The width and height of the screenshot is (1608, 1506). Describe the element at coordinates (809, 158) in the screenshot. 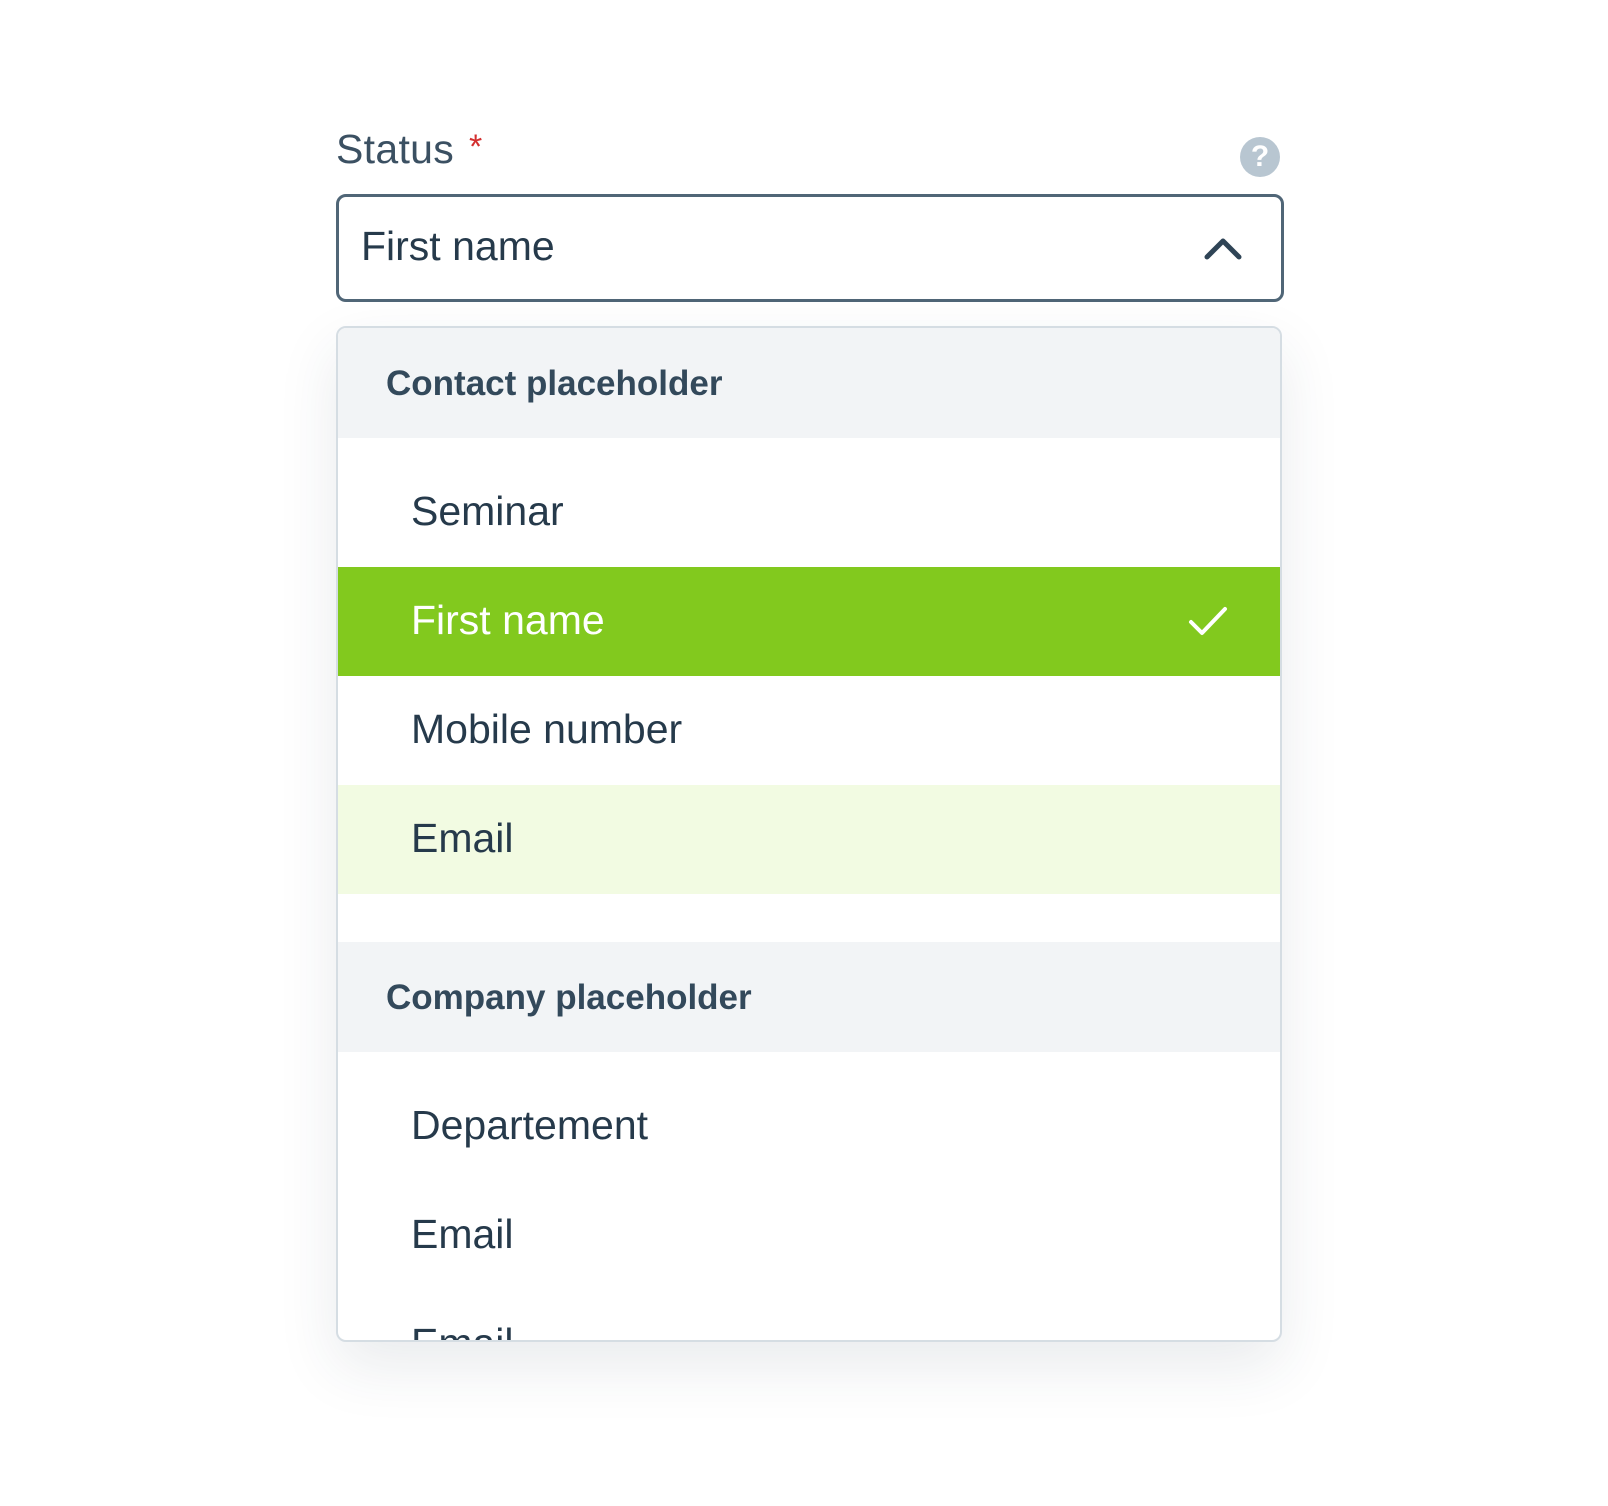

I see `field-label-row: Status * ?` at that location.